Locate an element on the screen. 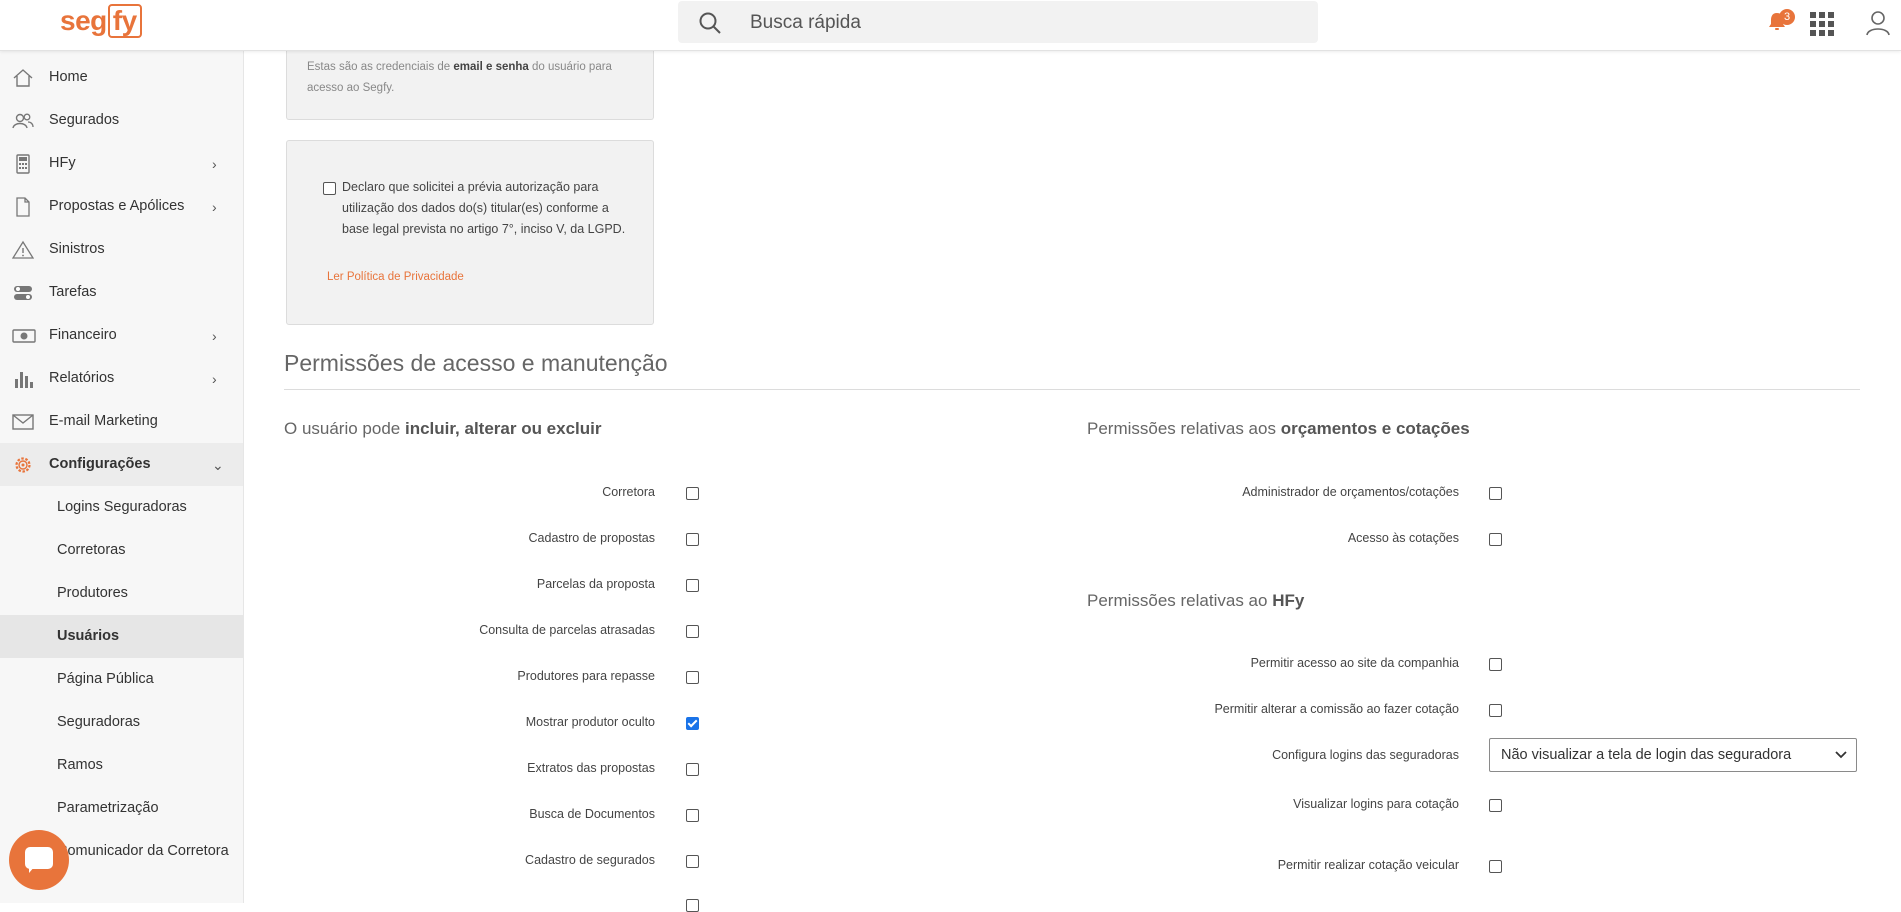  perm-checkbox-extratos is located at coordinates (692, 769).